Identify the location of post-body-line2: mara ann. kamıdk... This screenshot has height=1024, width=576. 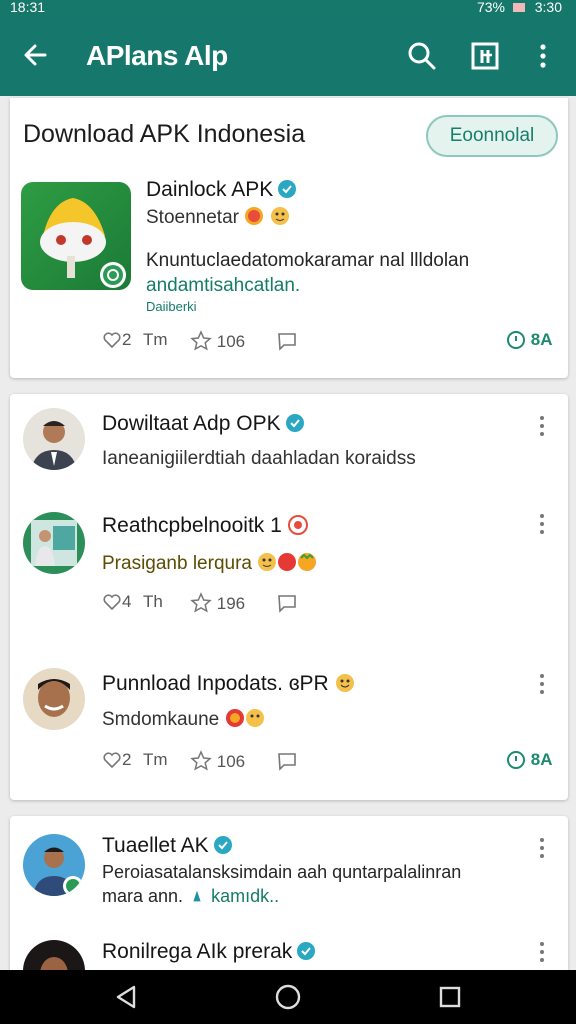
(191, 896).